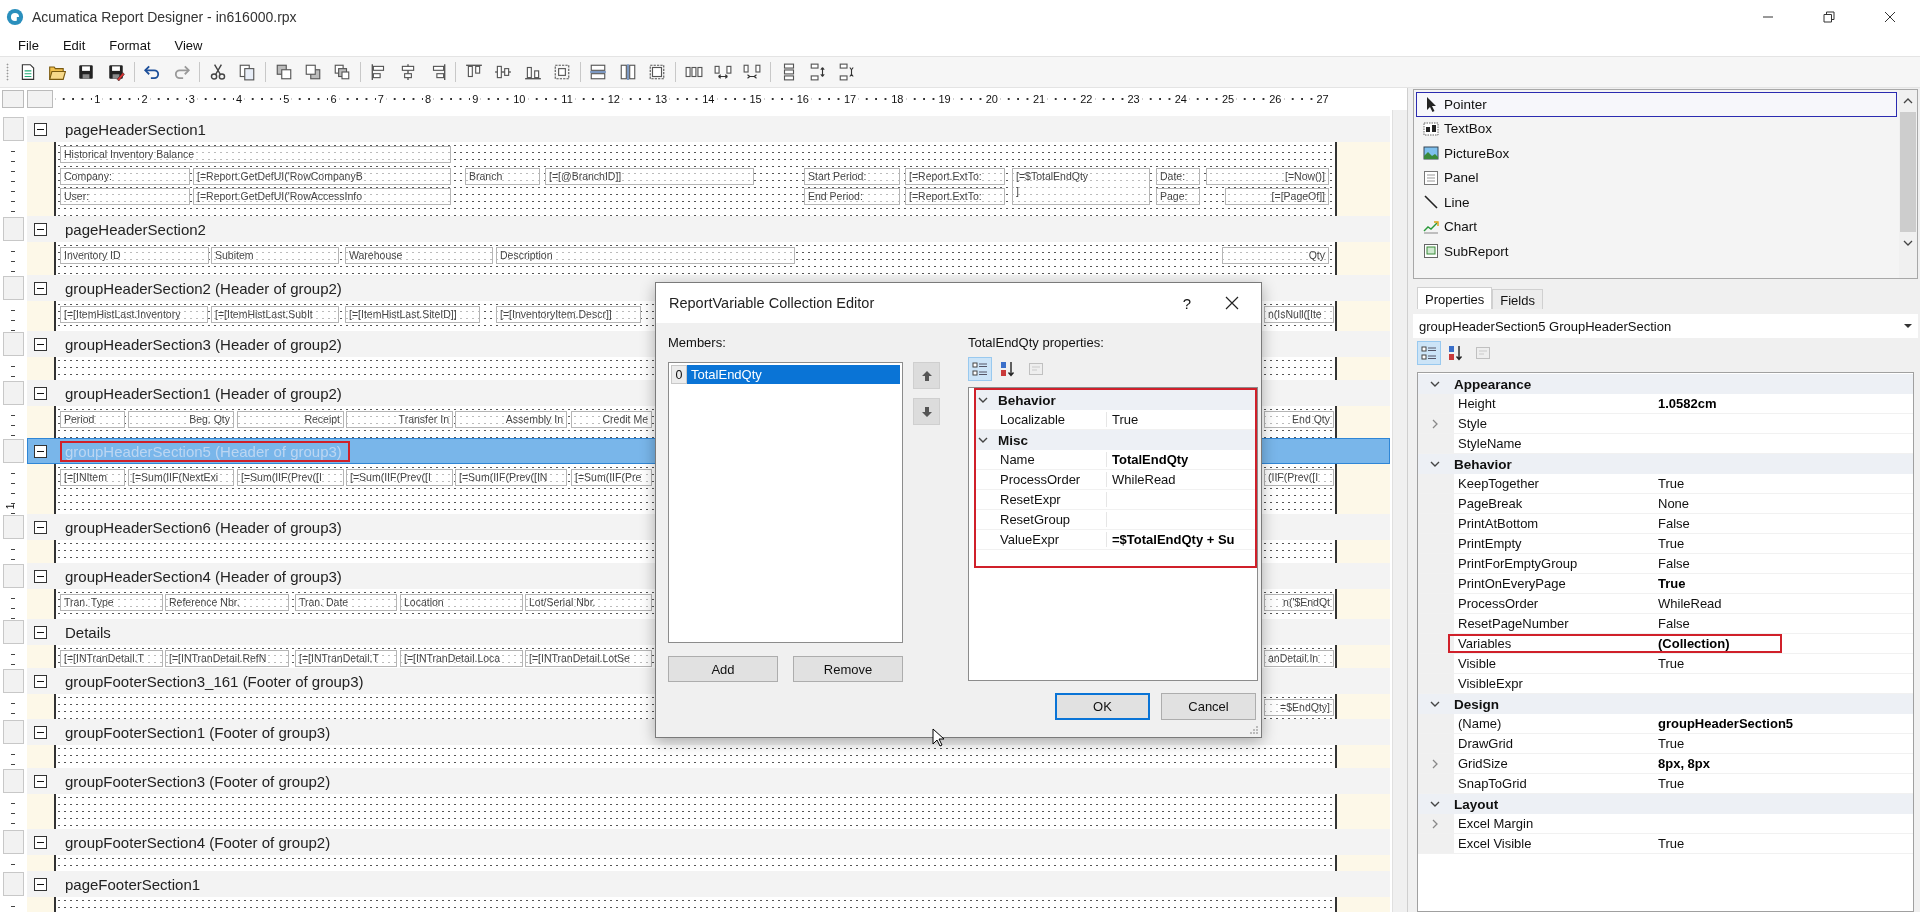 The image size is (1920, 912). What do you see at coordinates (1485, 643) in the screenshot?
I see `property-name: Variables` at bounding box center [1485, 643].